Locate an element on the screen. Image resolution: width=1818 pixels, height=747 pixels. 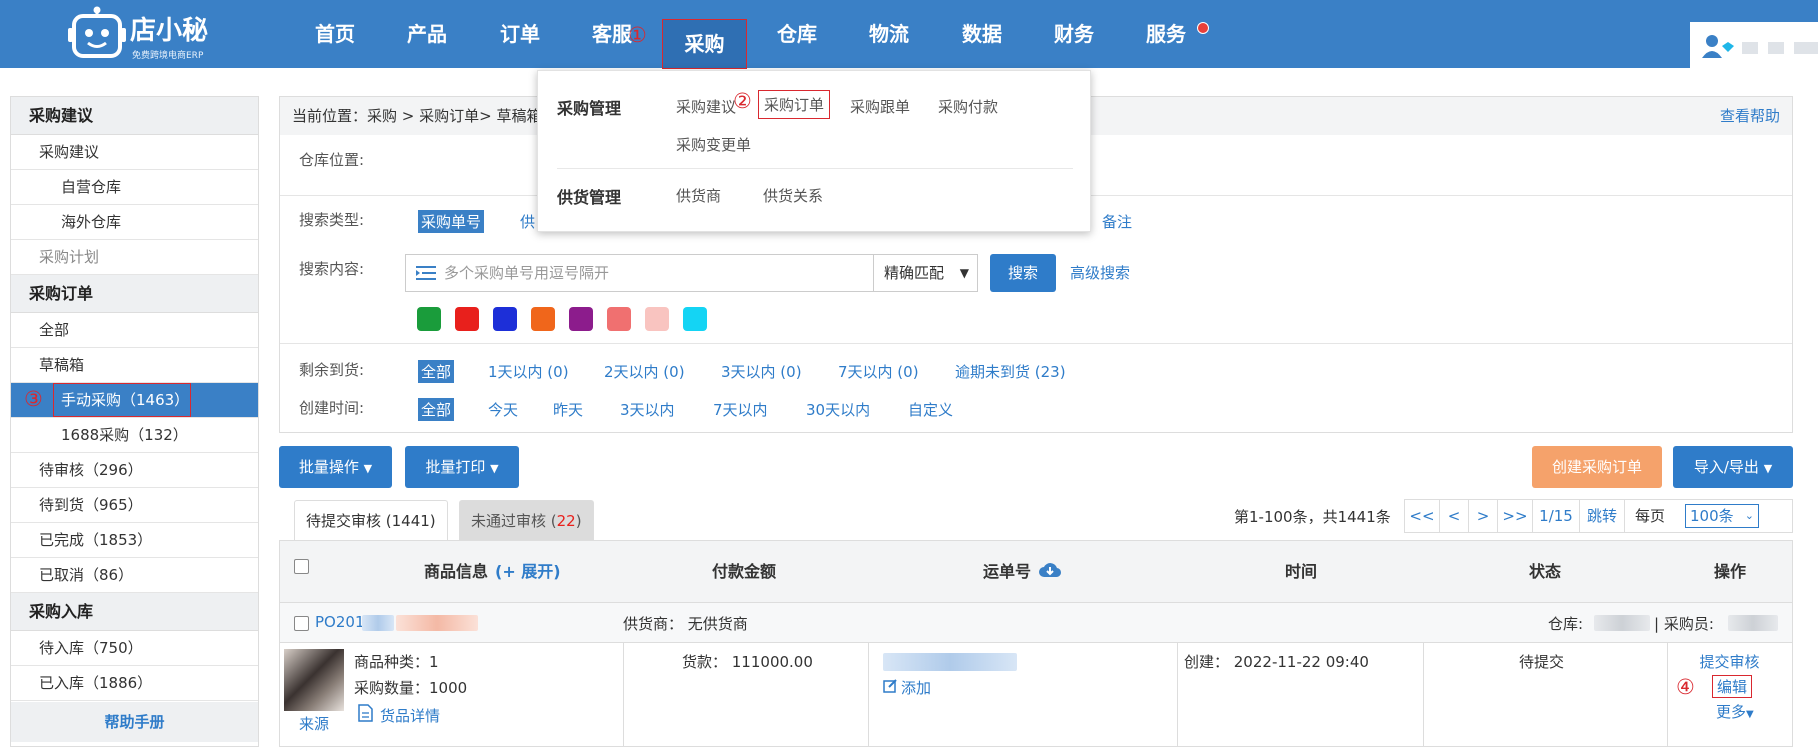
sidebar-item-pending-inbound: 待入库（750） is located at coordinates (134, 648).